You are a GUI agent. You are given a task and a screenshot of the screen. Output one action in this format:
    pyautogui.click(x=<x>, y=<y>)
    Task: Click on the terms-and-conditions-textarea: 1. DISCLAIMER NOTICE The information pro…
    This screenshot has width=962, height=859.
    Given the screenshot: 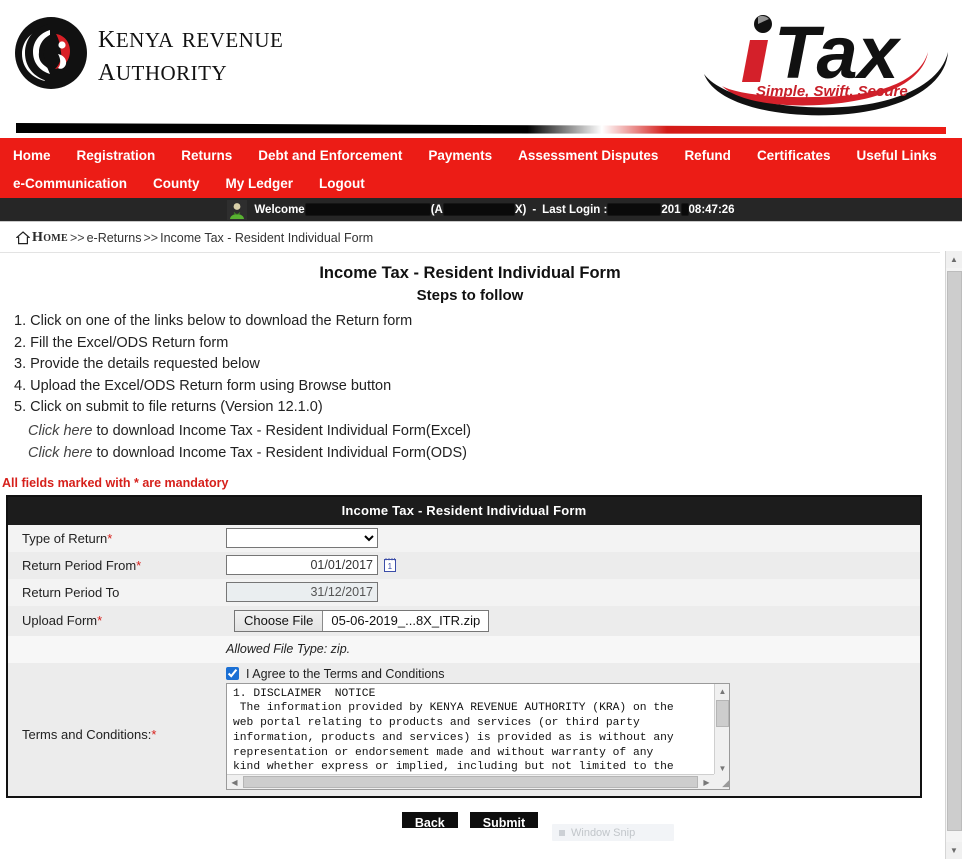 What is the action you would take?
    pyautogui.click(x=478, y=736)
    